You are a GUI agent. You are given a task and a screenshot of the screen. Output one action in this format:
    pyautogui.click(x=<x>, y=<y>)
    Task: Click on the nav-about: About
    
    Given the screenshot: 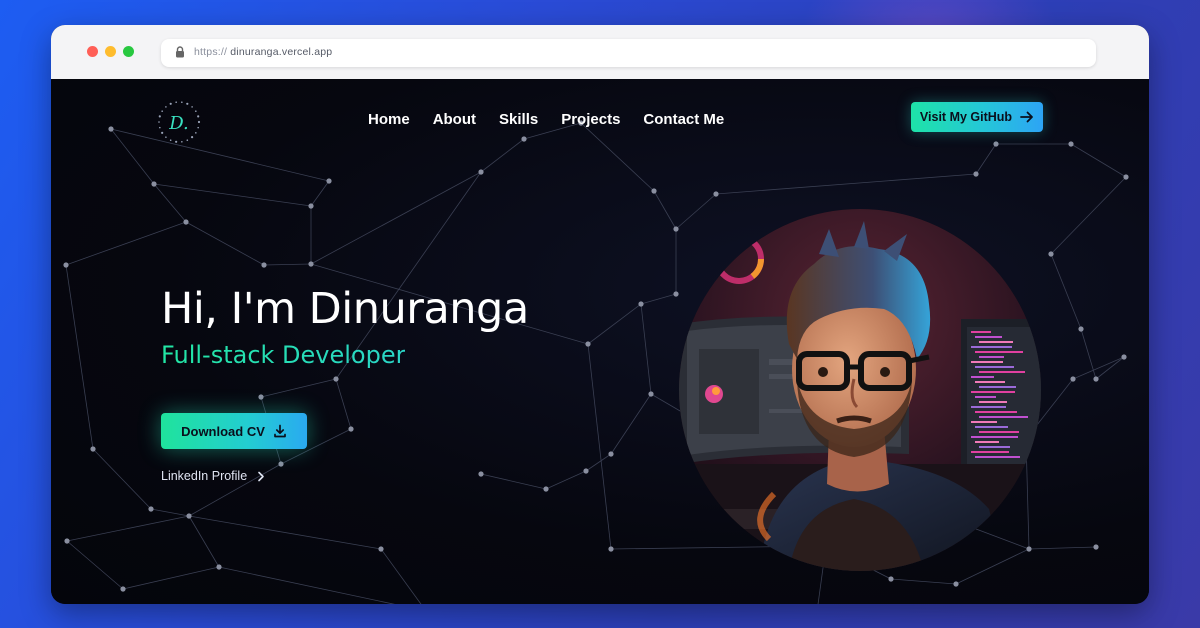 What is the action you would take?
    pyautogui.click(x=454, y=119)
    